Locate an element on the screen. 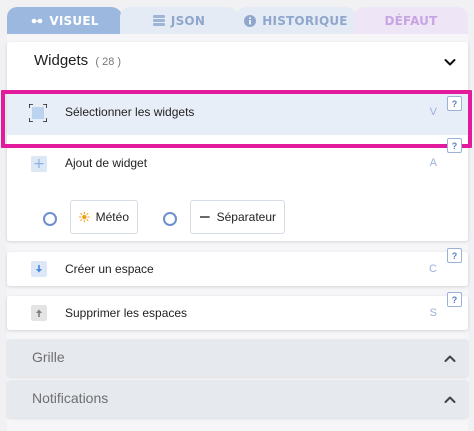 The image size is (474, 431). arrow-up-icon is located at coordinates (39, 313).